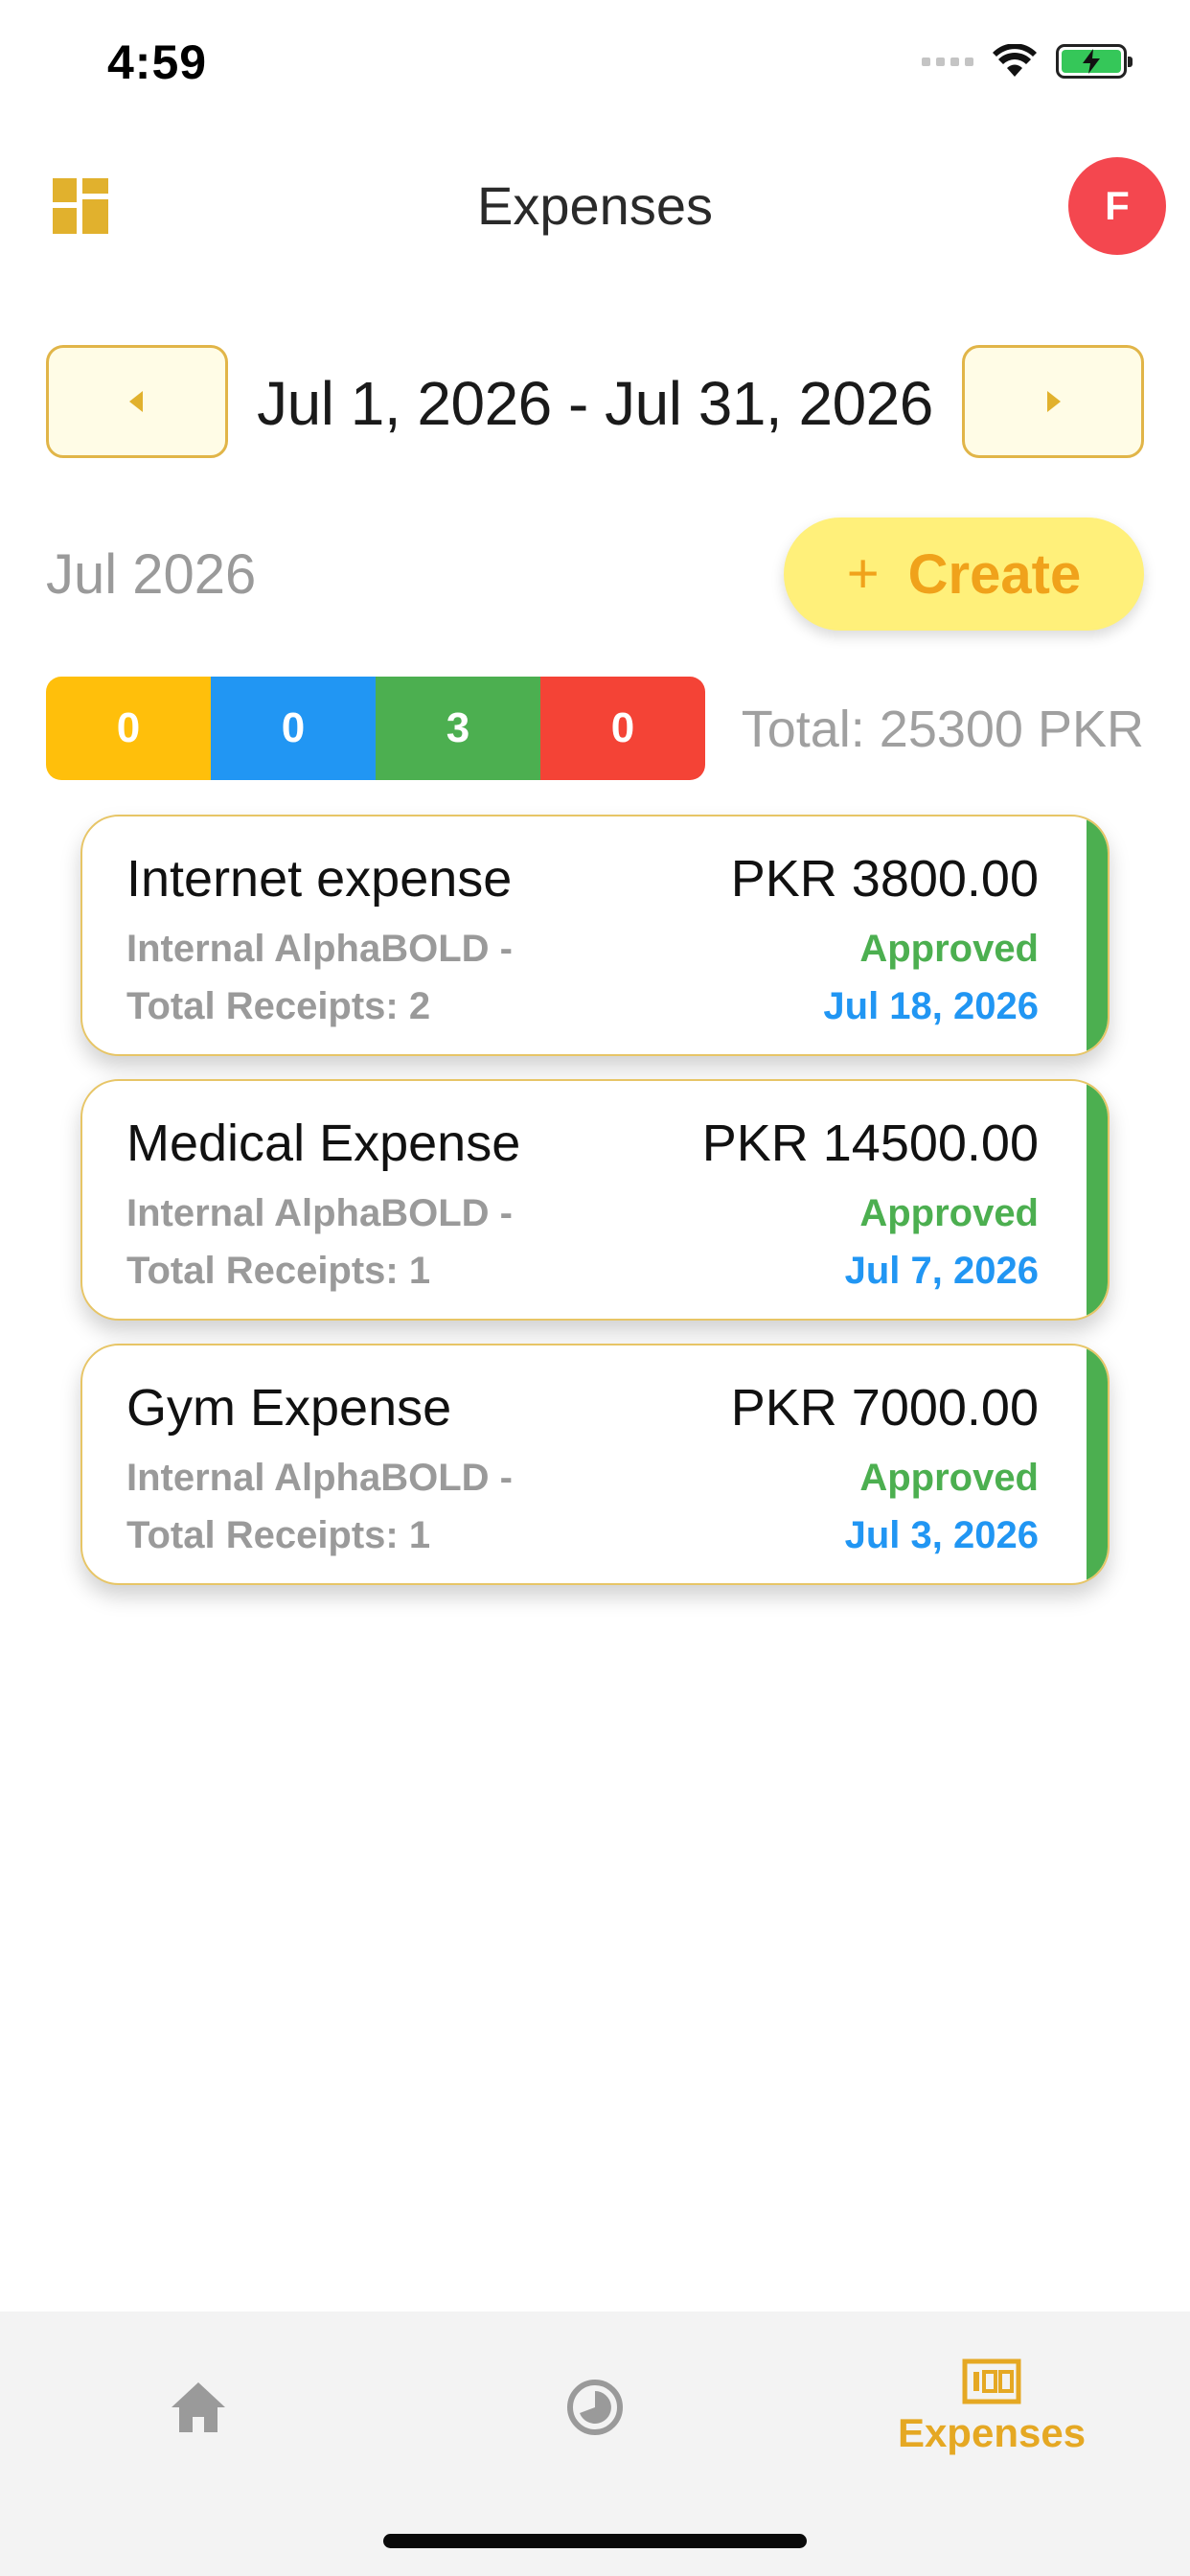 The image size is (1190, 2576). What do you see at coordinates (279, 1006) in the screenshot?
I see `expense-receipts: Total Receipts: 2` at bounding box center [279, 1006].